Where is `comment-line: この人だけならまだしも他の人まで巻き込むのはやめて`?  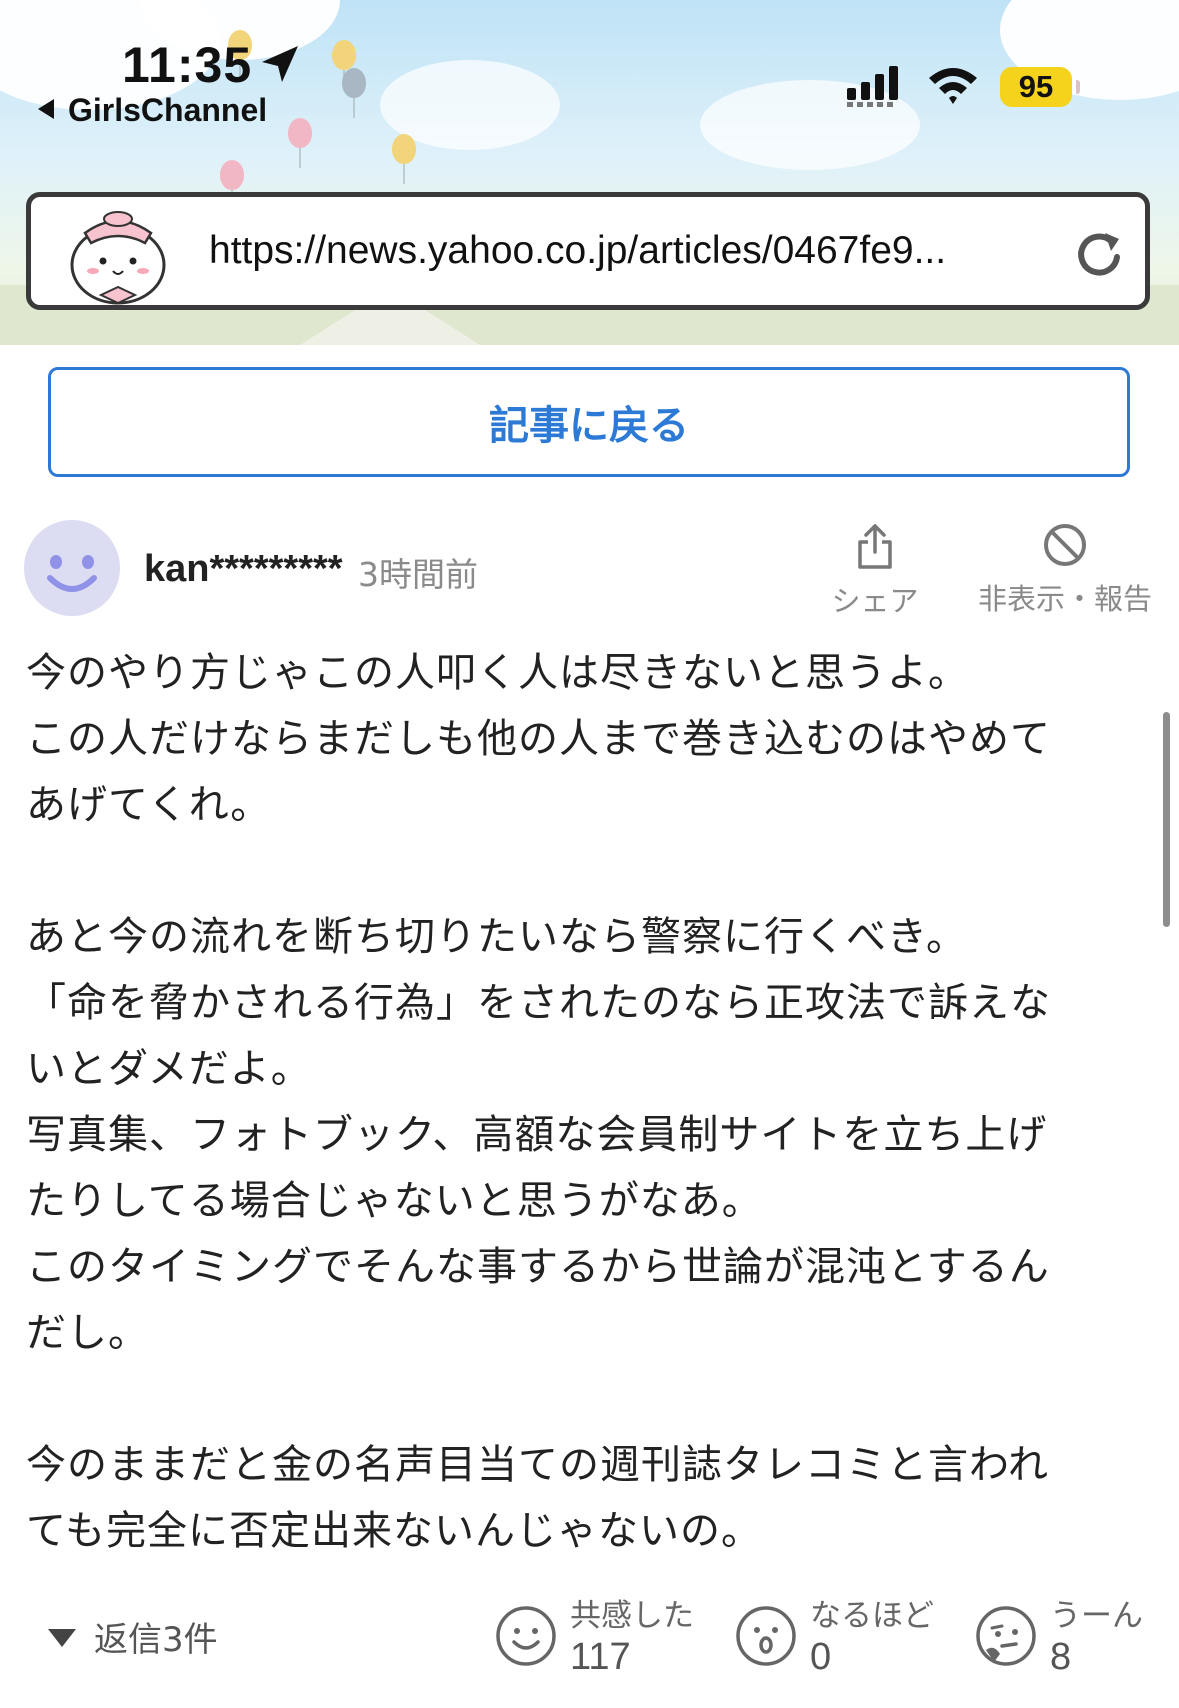 comment-line: この人だけならまだしも他の人まで巻き込むのはやめて is located at coordinates (538, 739).